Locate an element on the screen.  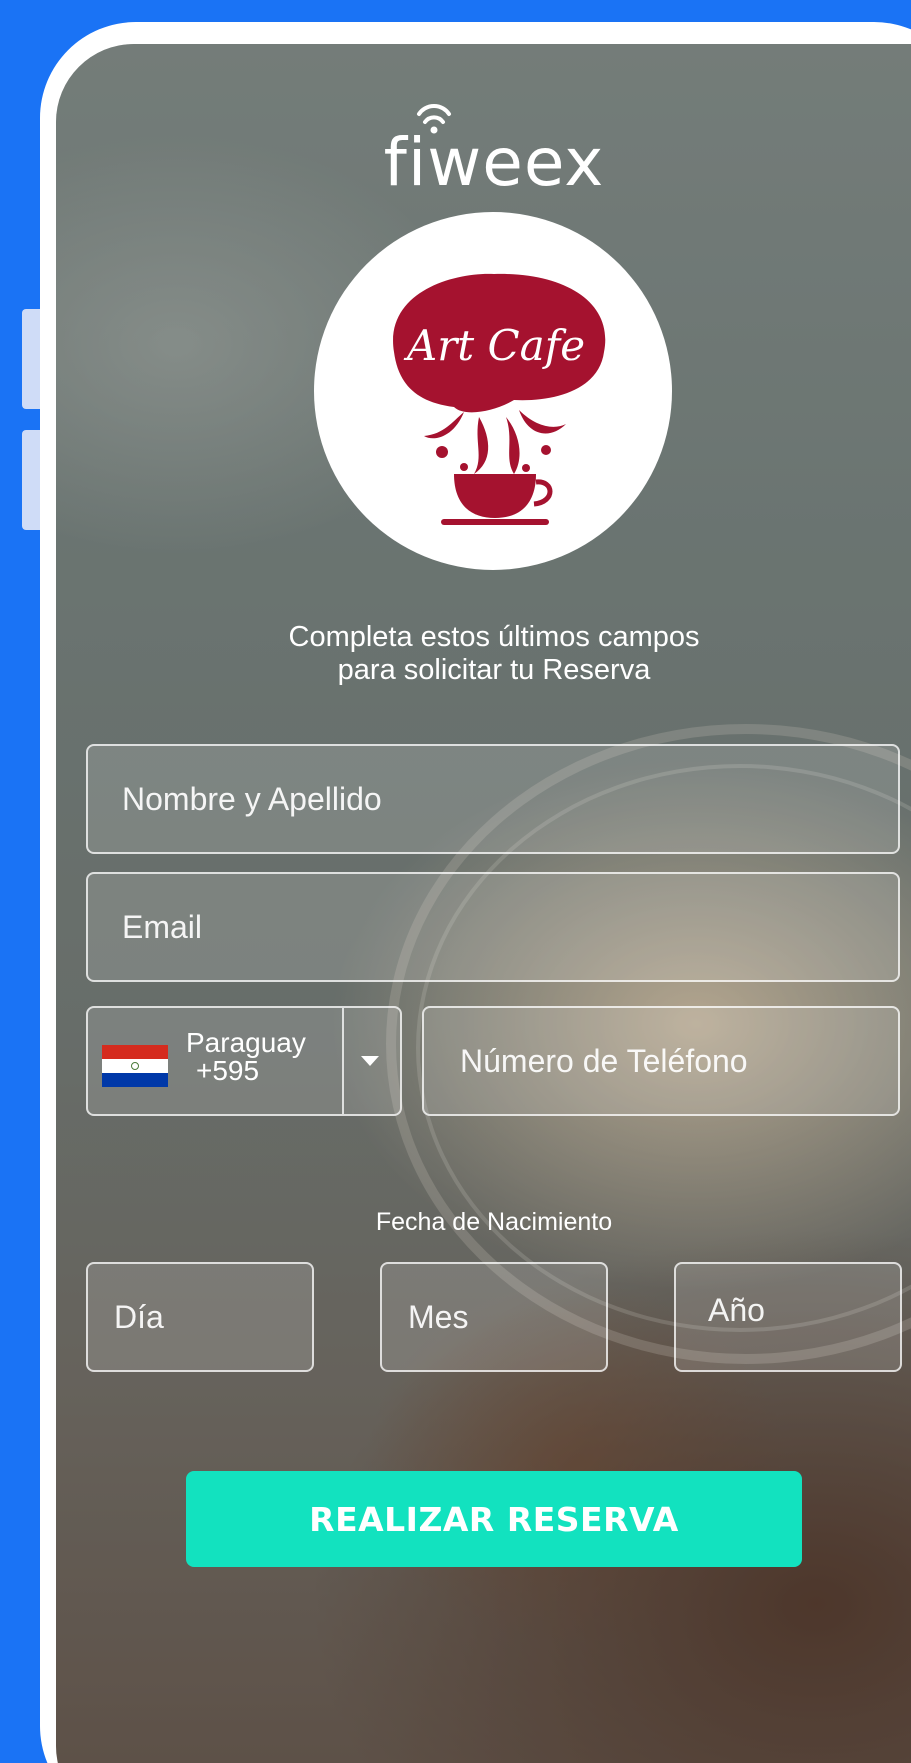
country-dial-code: +595 is located at coordinates (228, 1070).